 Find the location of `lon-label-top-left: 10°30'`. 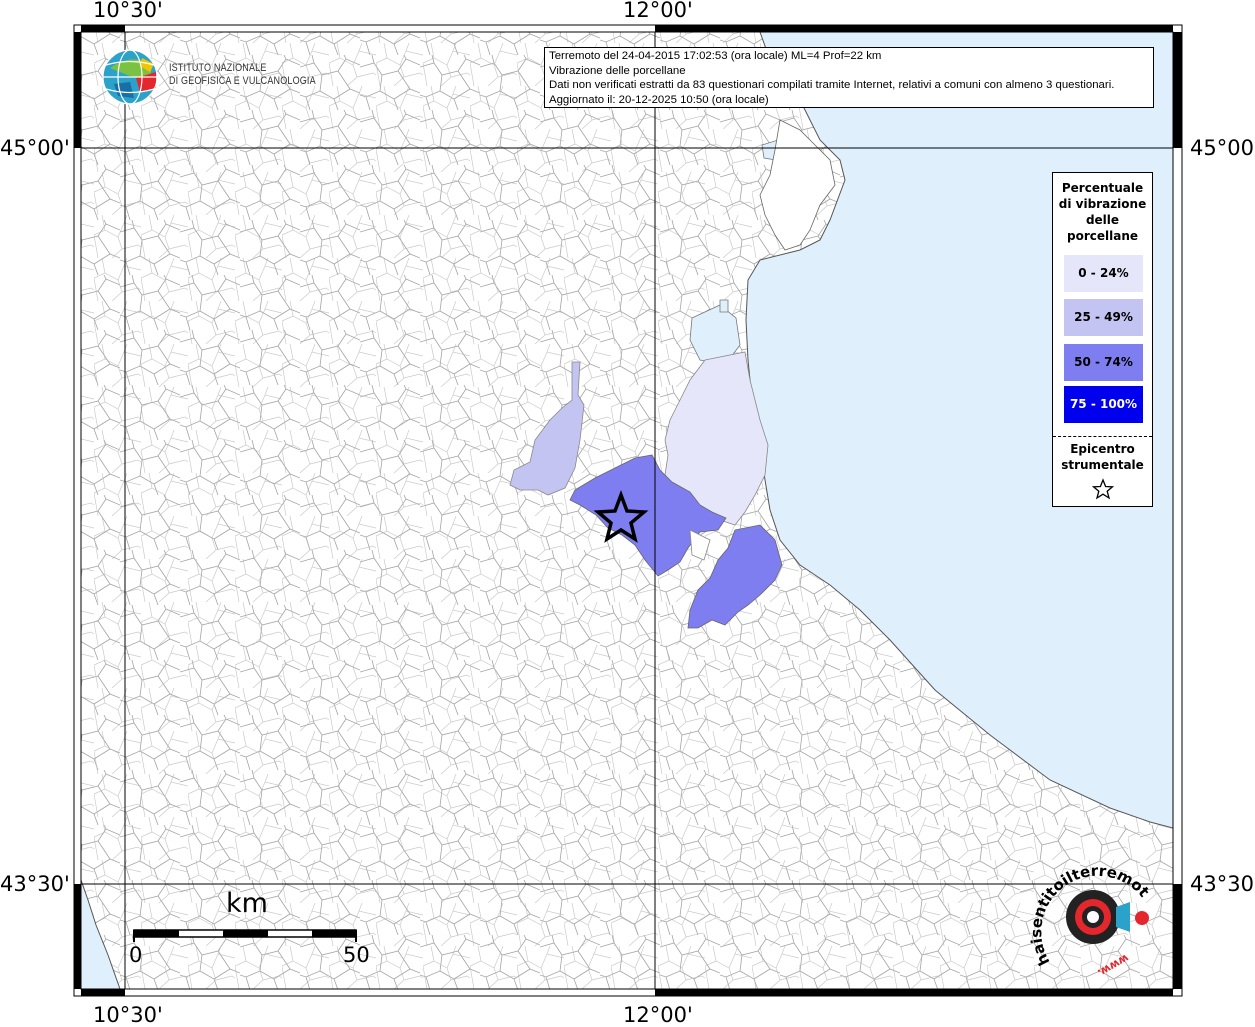

lon-label-top-left: 10°30' is located at coordinates (128, 11).